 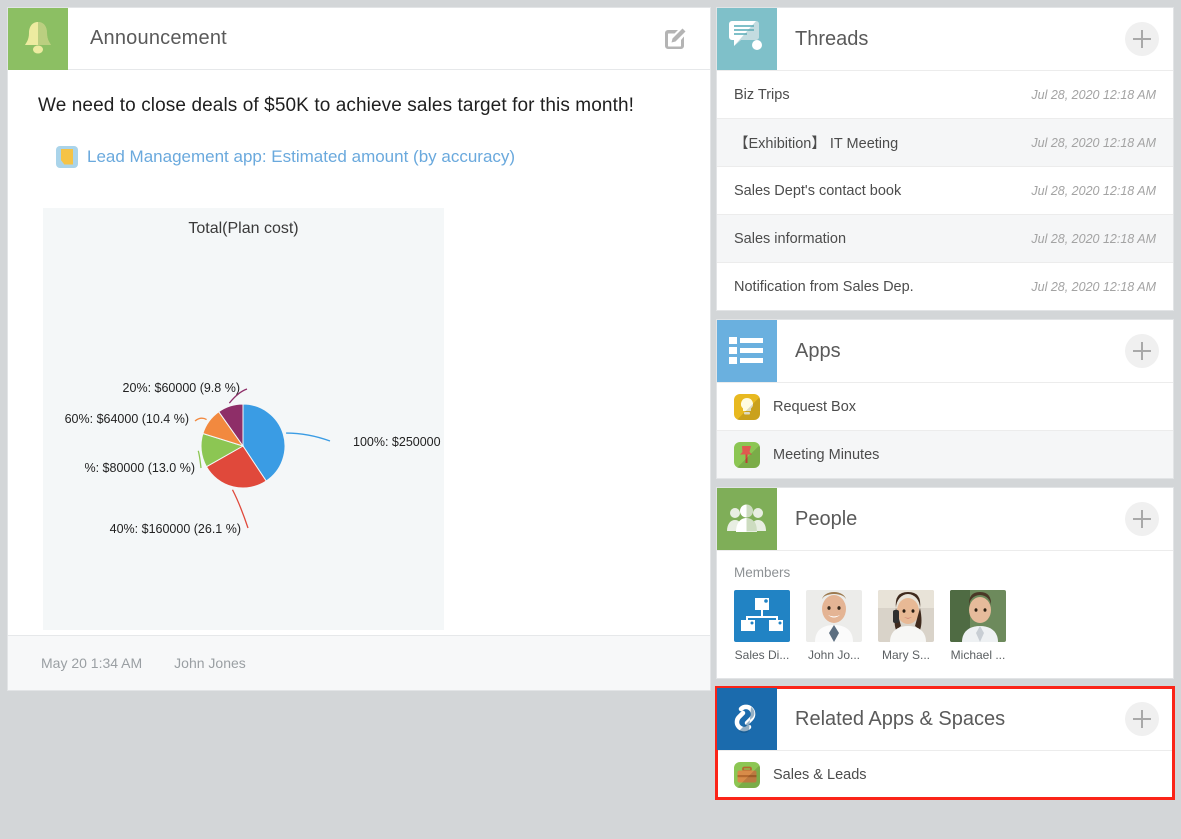 What do you see at coordinates (815, 406) in the screenshot?
I see `app-label: Request Box` at bounding box center [815, 406].